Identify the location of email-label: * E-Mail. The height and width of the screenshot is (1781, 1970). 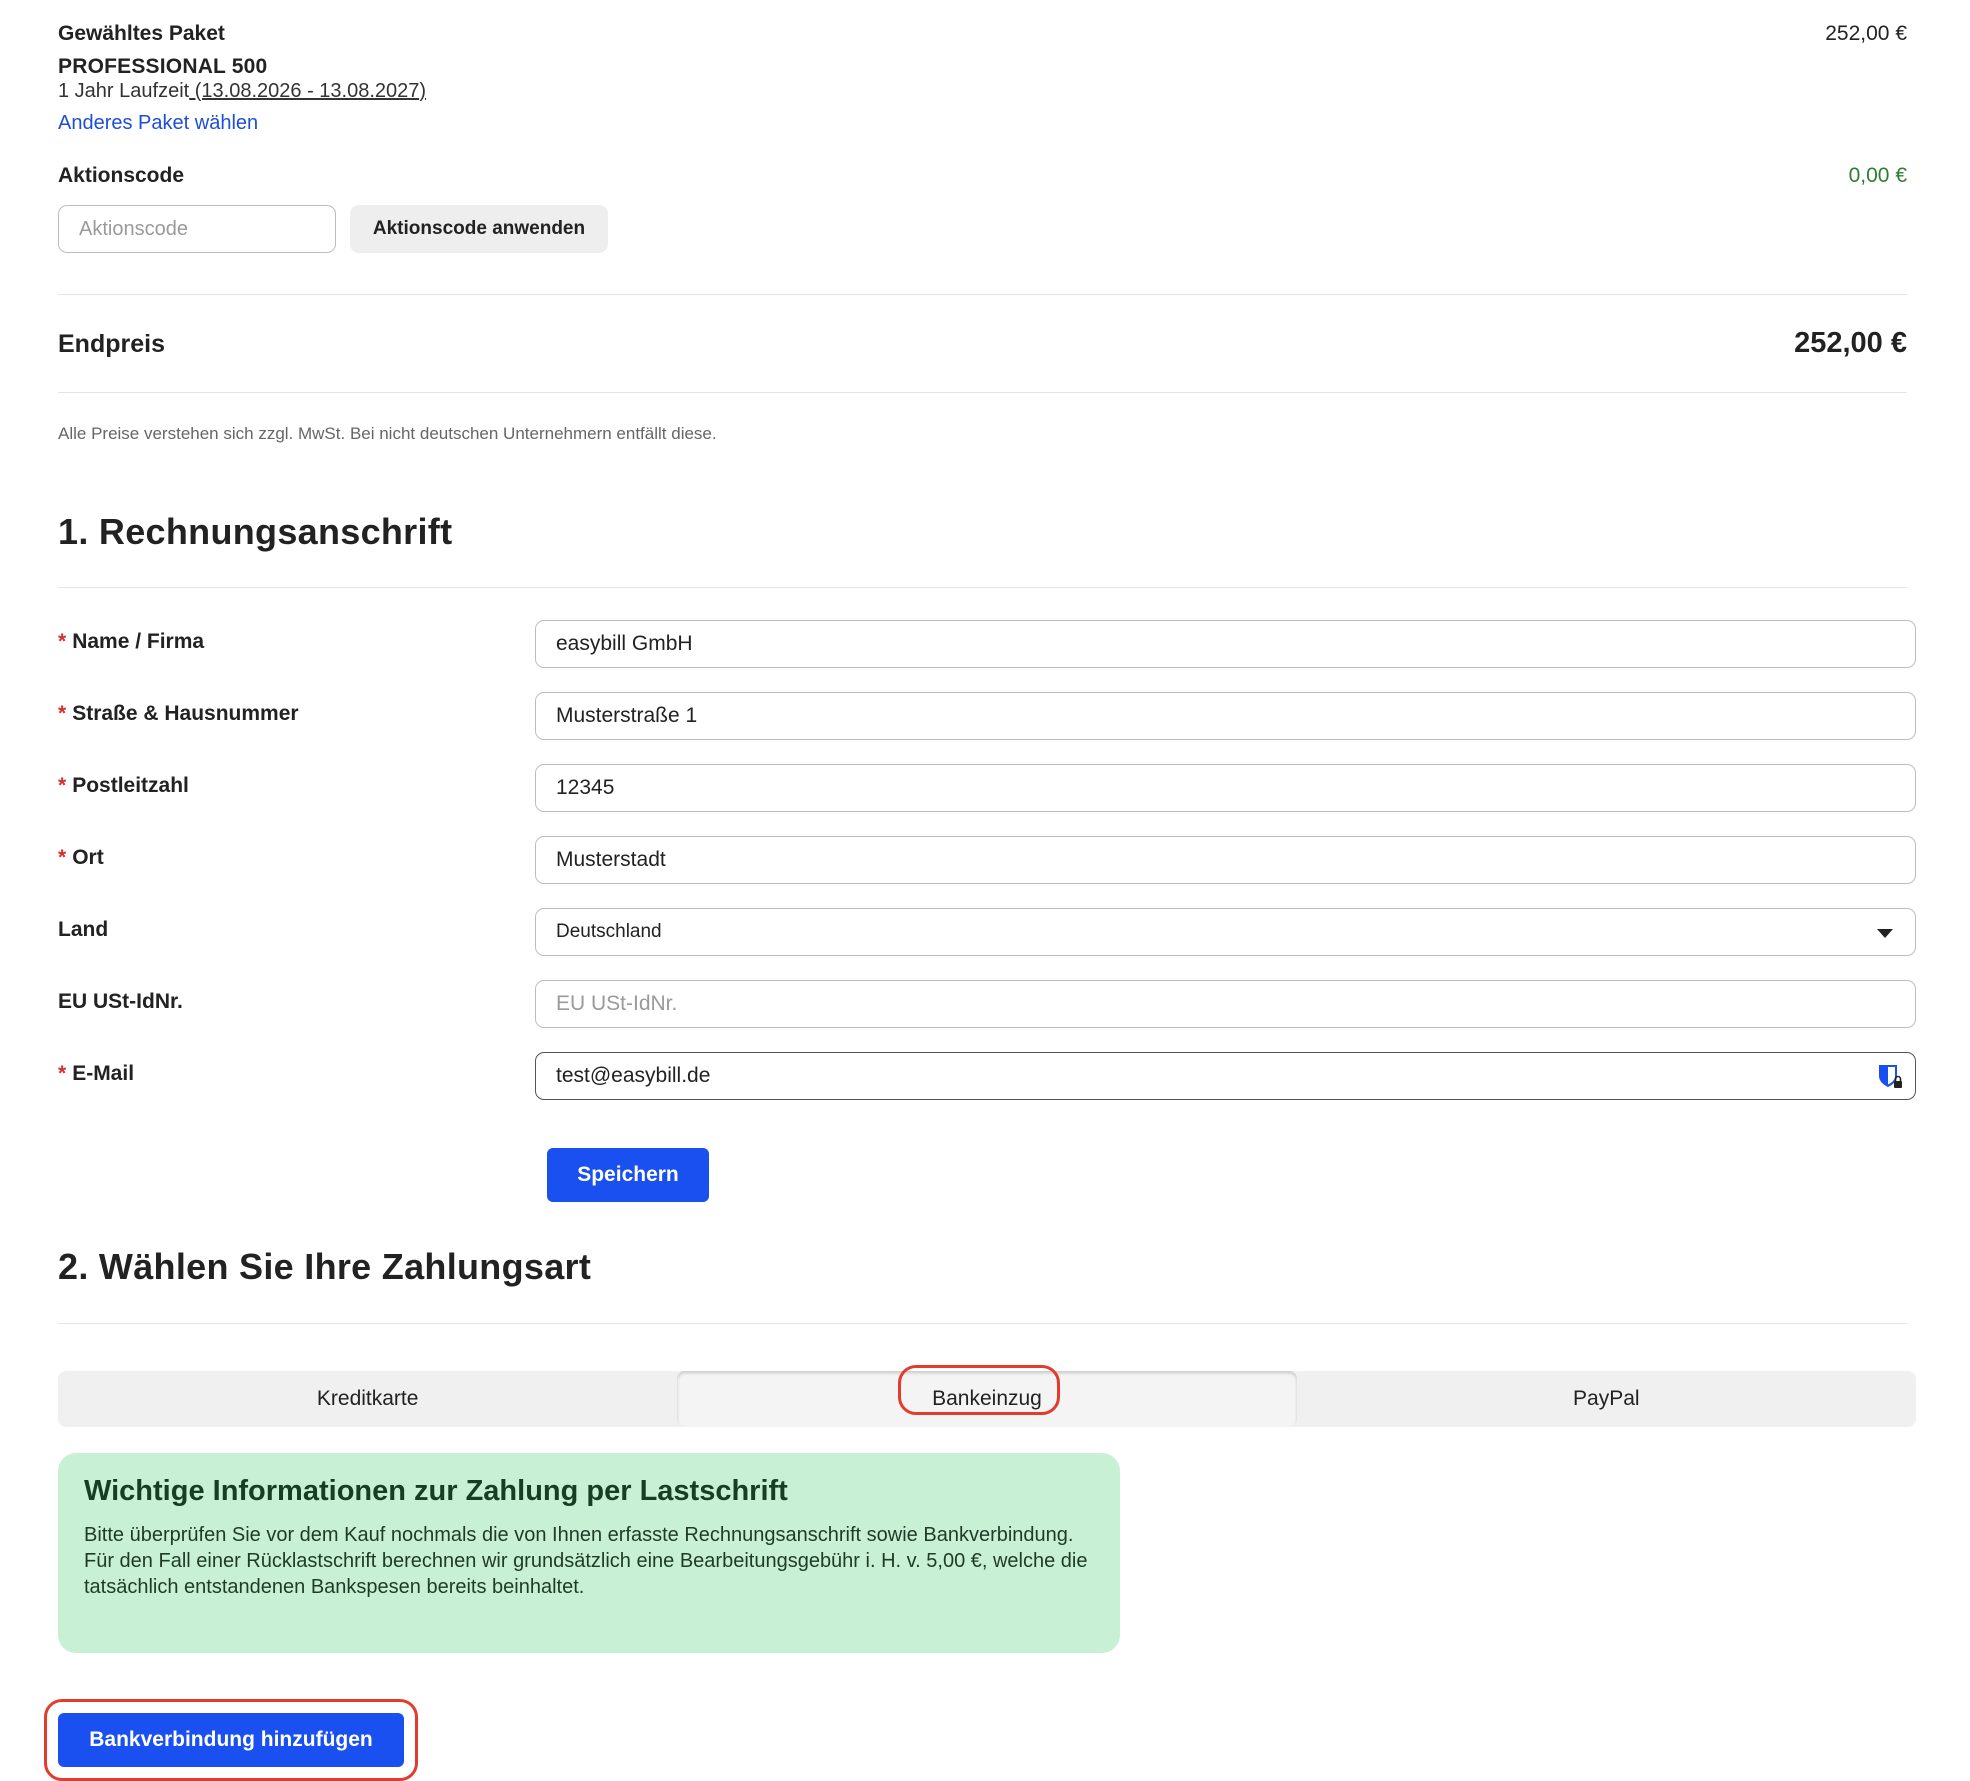
(96, 1074).